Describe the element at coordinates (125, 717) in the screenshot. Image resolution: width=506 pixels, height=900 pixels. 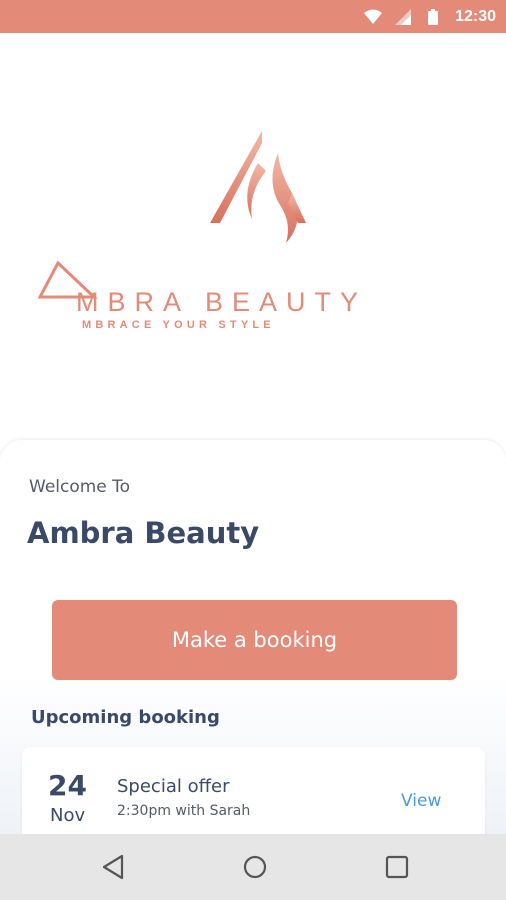
I see `upcoming-booking-heading: Upcoming booking` at that location.